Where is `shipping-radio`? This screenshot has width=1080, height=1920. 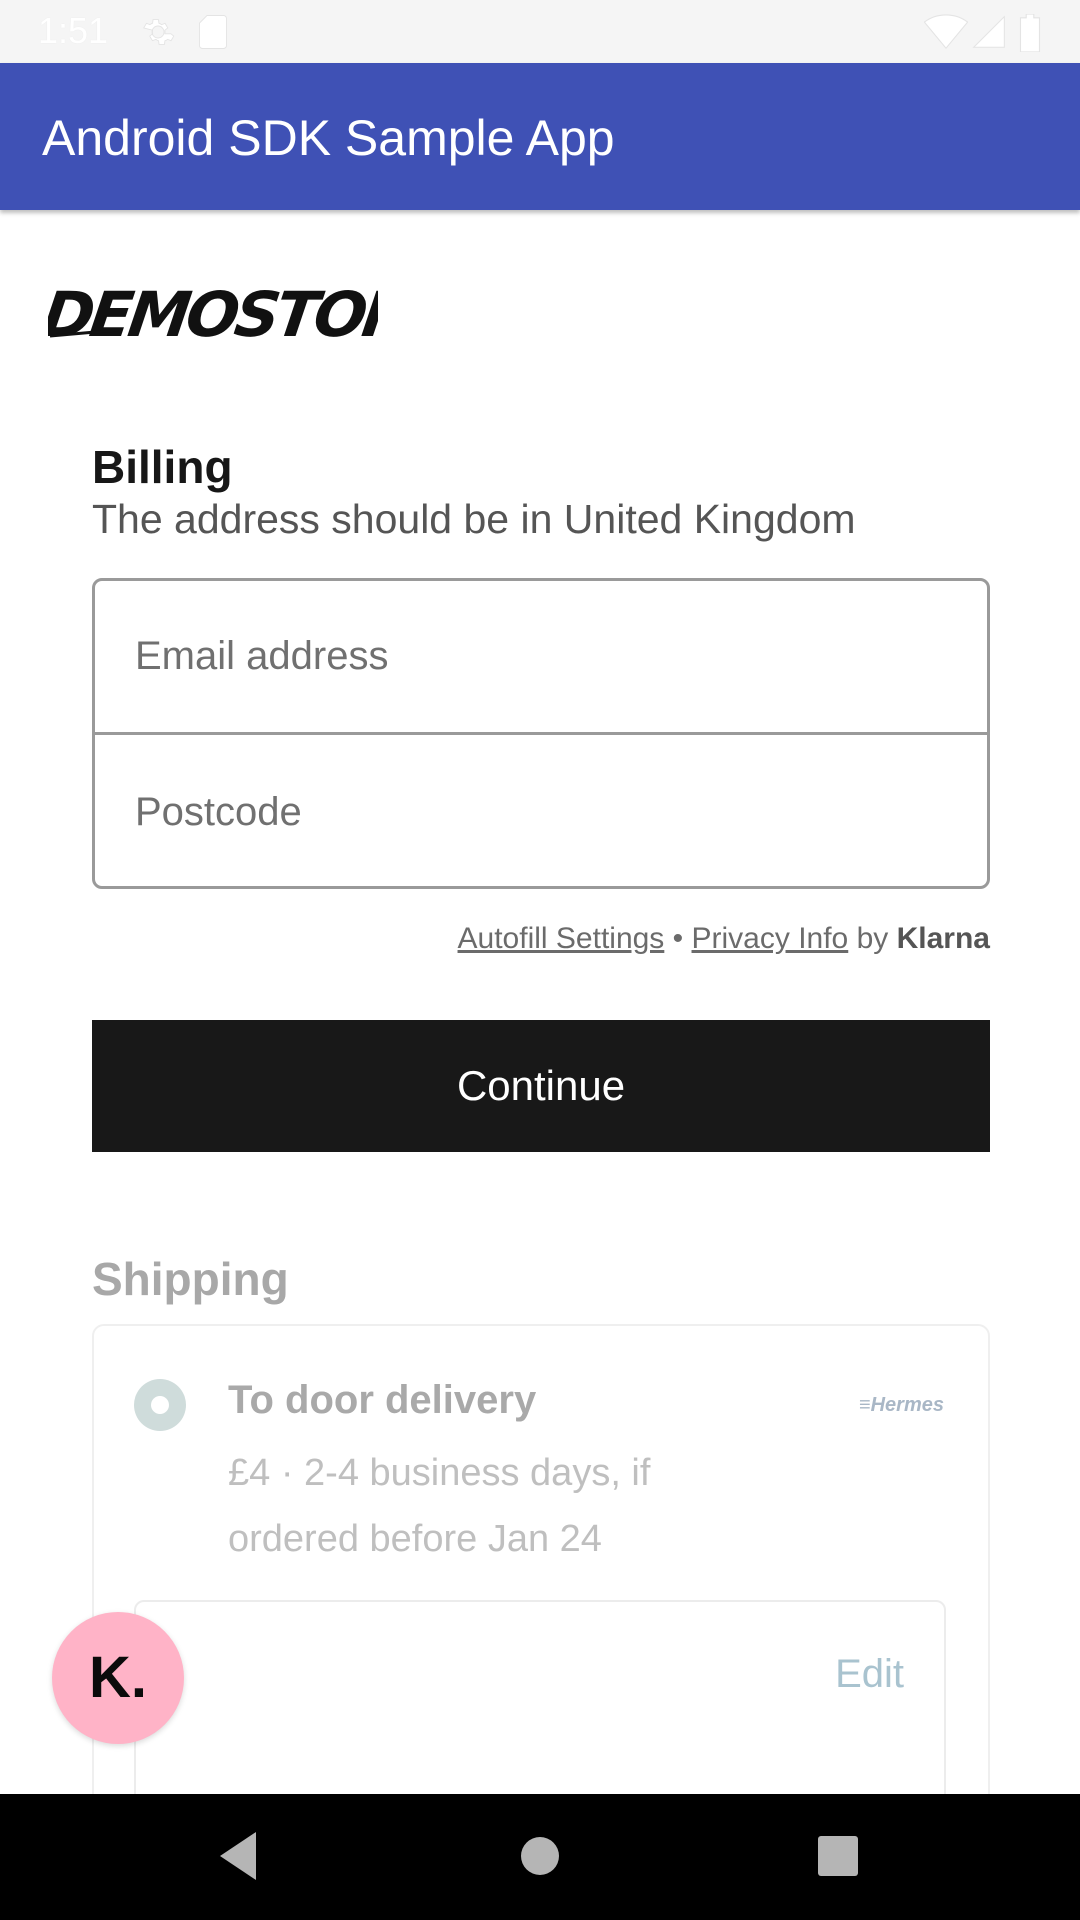 shipping-radio is located at coordinates (160, 1405).